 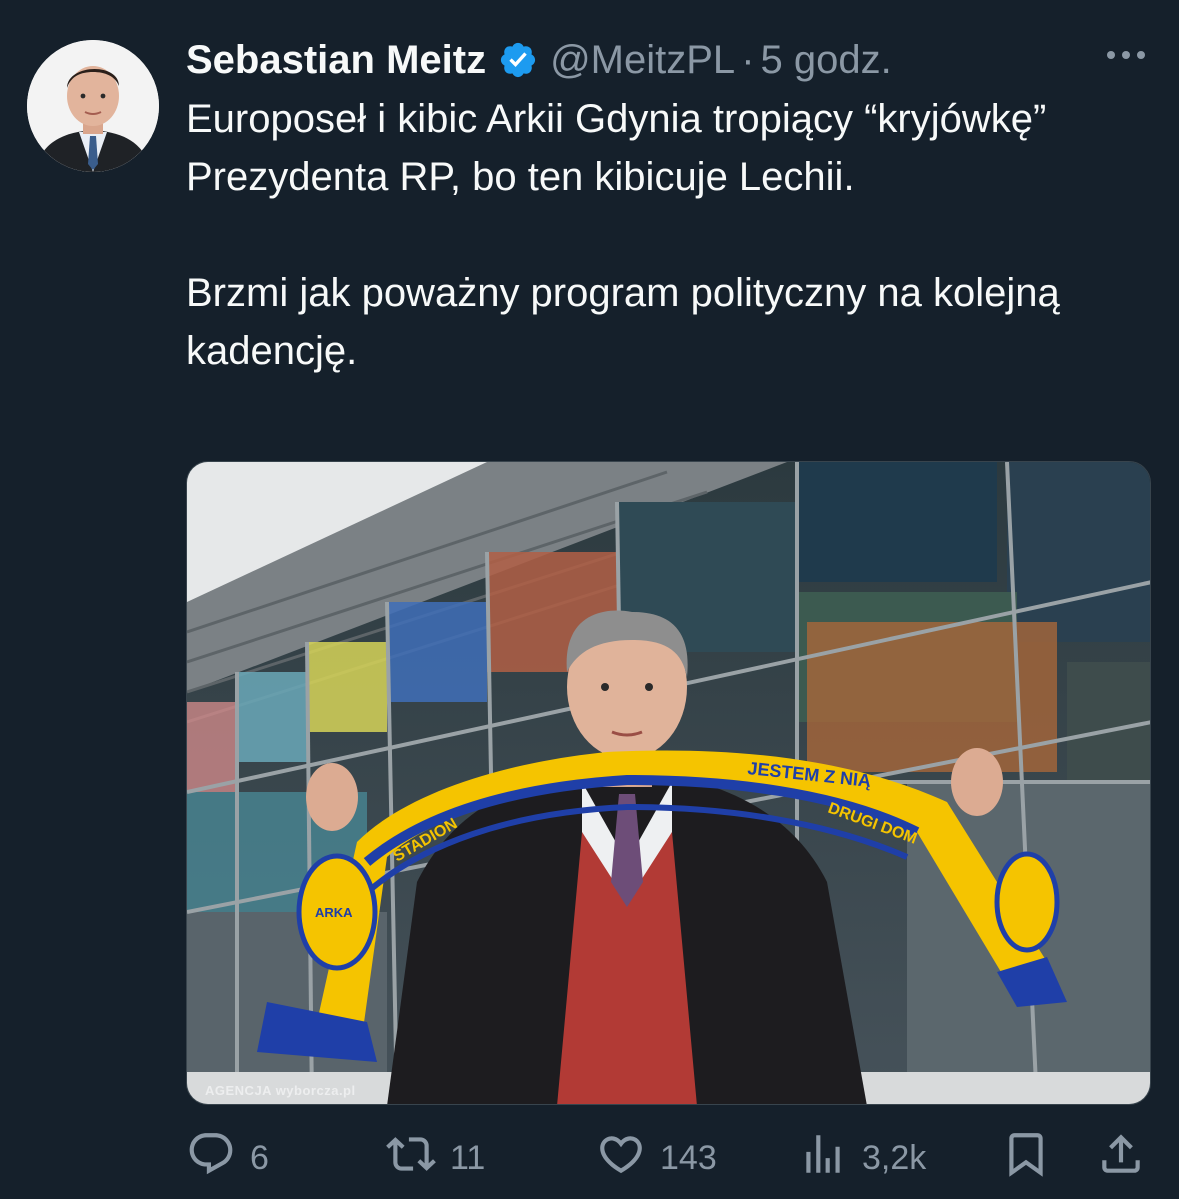 I want to click on author-handle: @MeitzPL, so click(x=642, y=60).